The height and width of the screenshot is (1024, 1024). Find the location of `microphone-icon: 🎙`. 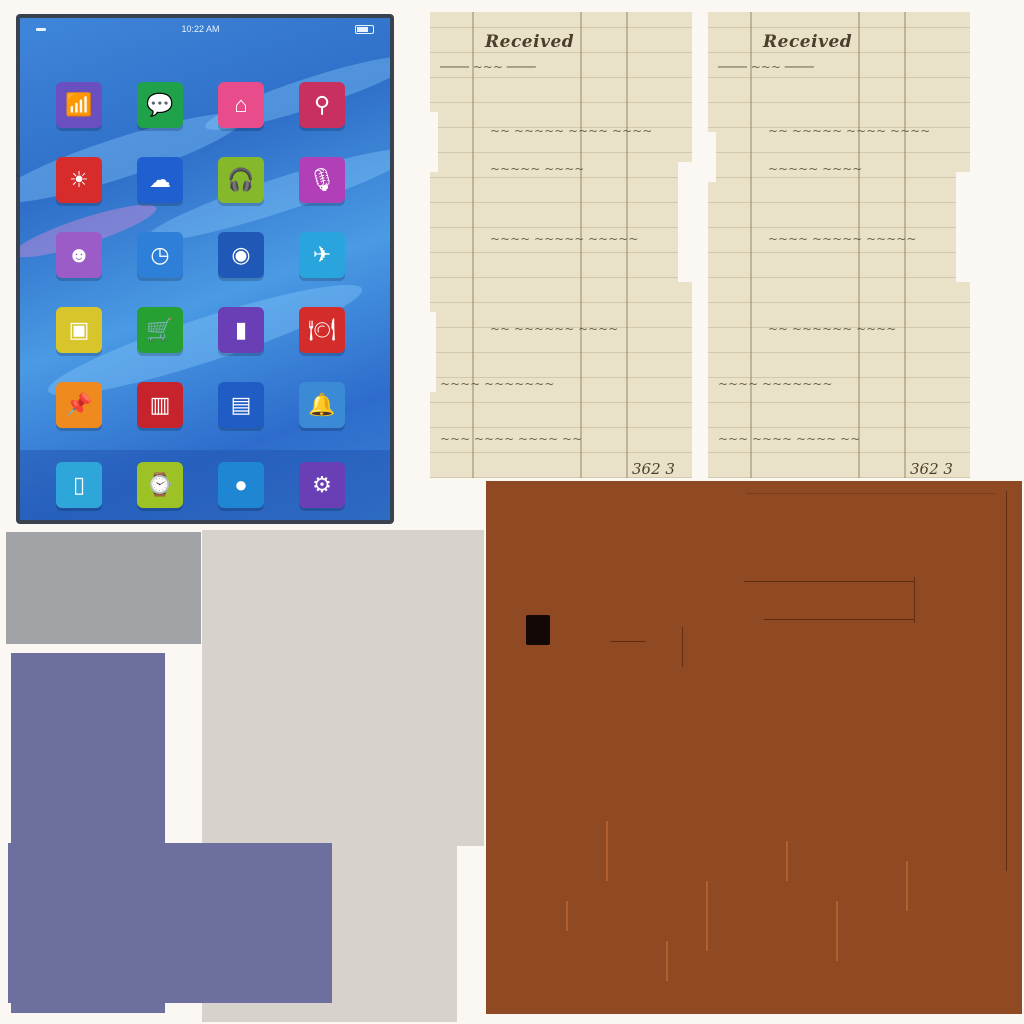

microphone-icon: 🎙 is located at coordinates (322, 180).